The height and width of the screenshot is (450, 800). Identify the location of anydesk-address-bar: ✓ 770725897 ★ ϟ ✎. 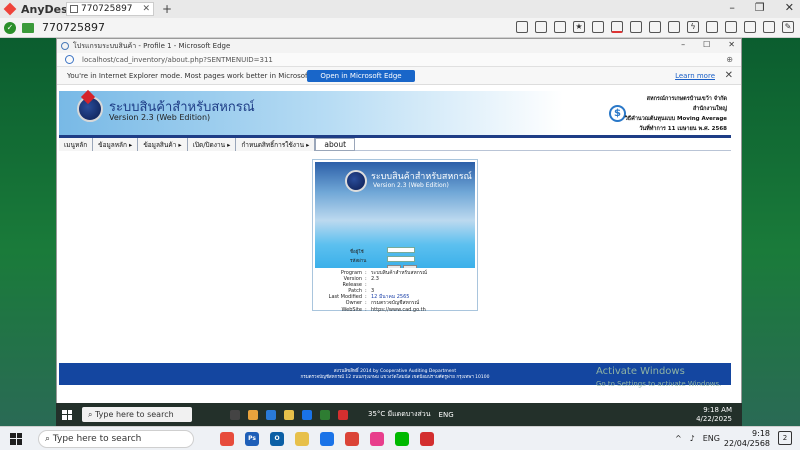
(400, 28).